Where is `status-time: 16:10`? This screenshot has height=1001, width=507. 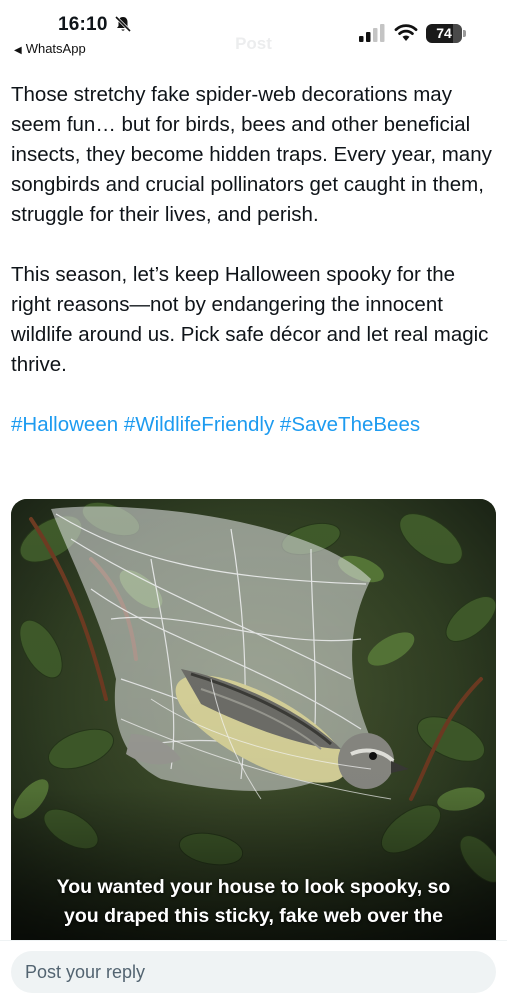
status-time: 16:10 is located at coordinates (83, 24).